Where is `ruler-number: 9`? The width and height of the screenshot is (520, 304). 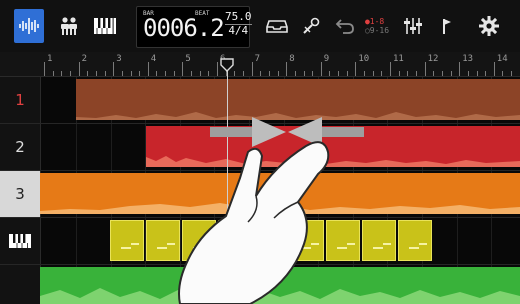
ruler-number: 9 is located at coordinates (326, 59).